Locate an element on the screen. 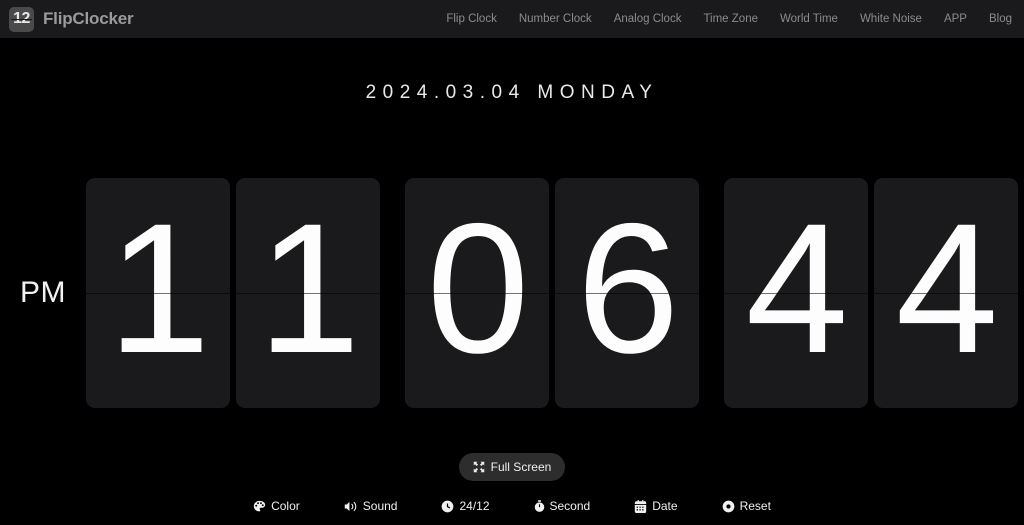  toolbar-button-second: Second is located at coordinates (562, 506).